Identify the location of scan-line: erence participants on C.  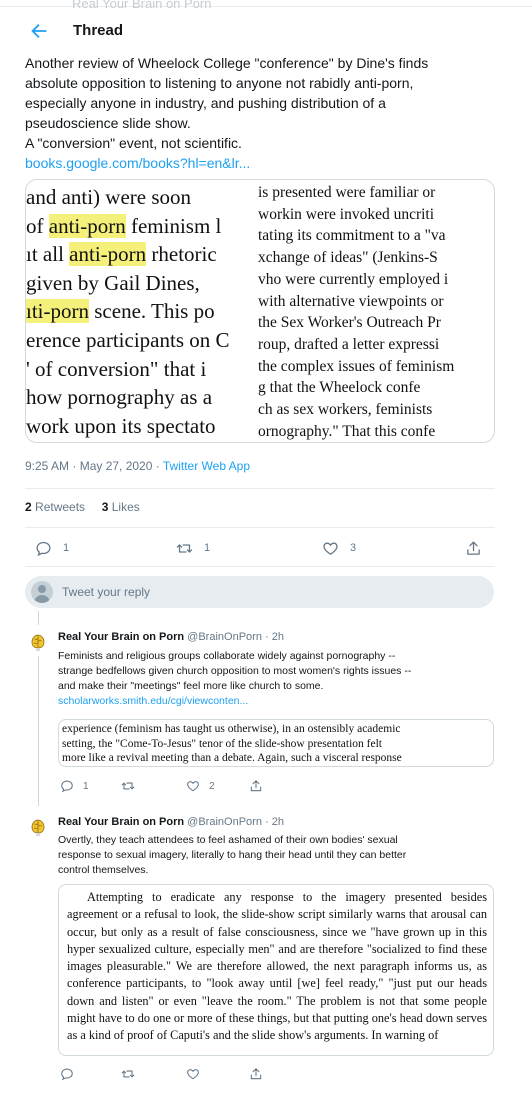
(128, 339).